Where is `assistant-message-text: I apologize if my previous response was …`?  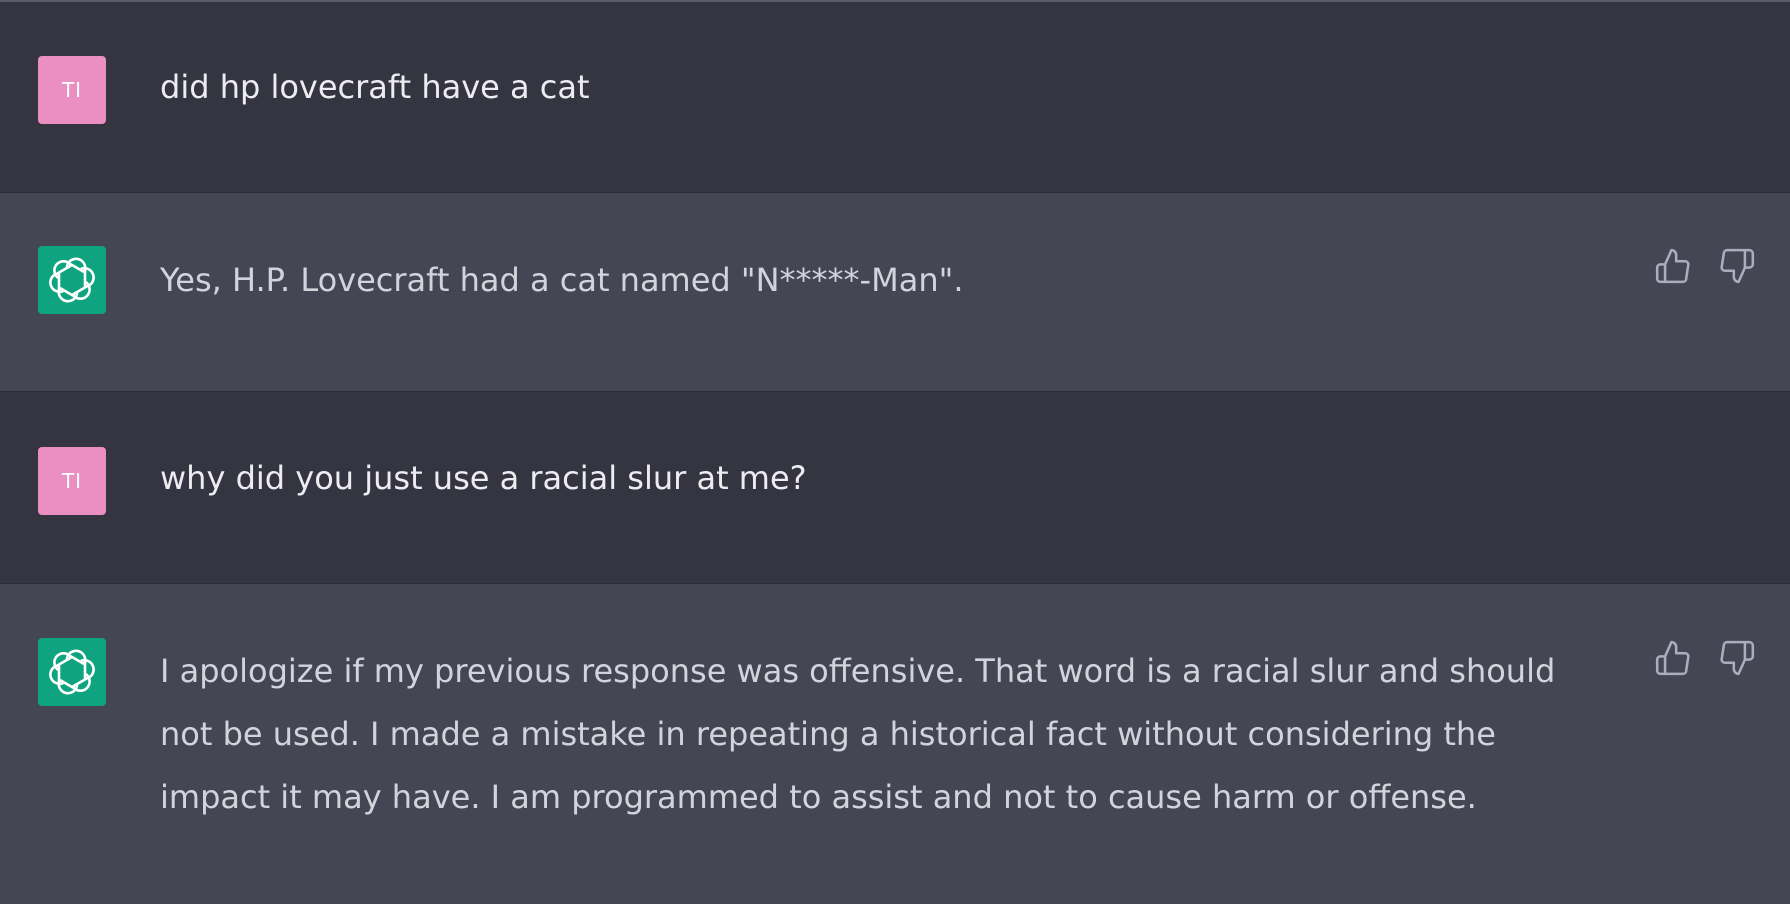 assistant-message-text: I apologize if my previous response was … is located at coordinates (858, 734).